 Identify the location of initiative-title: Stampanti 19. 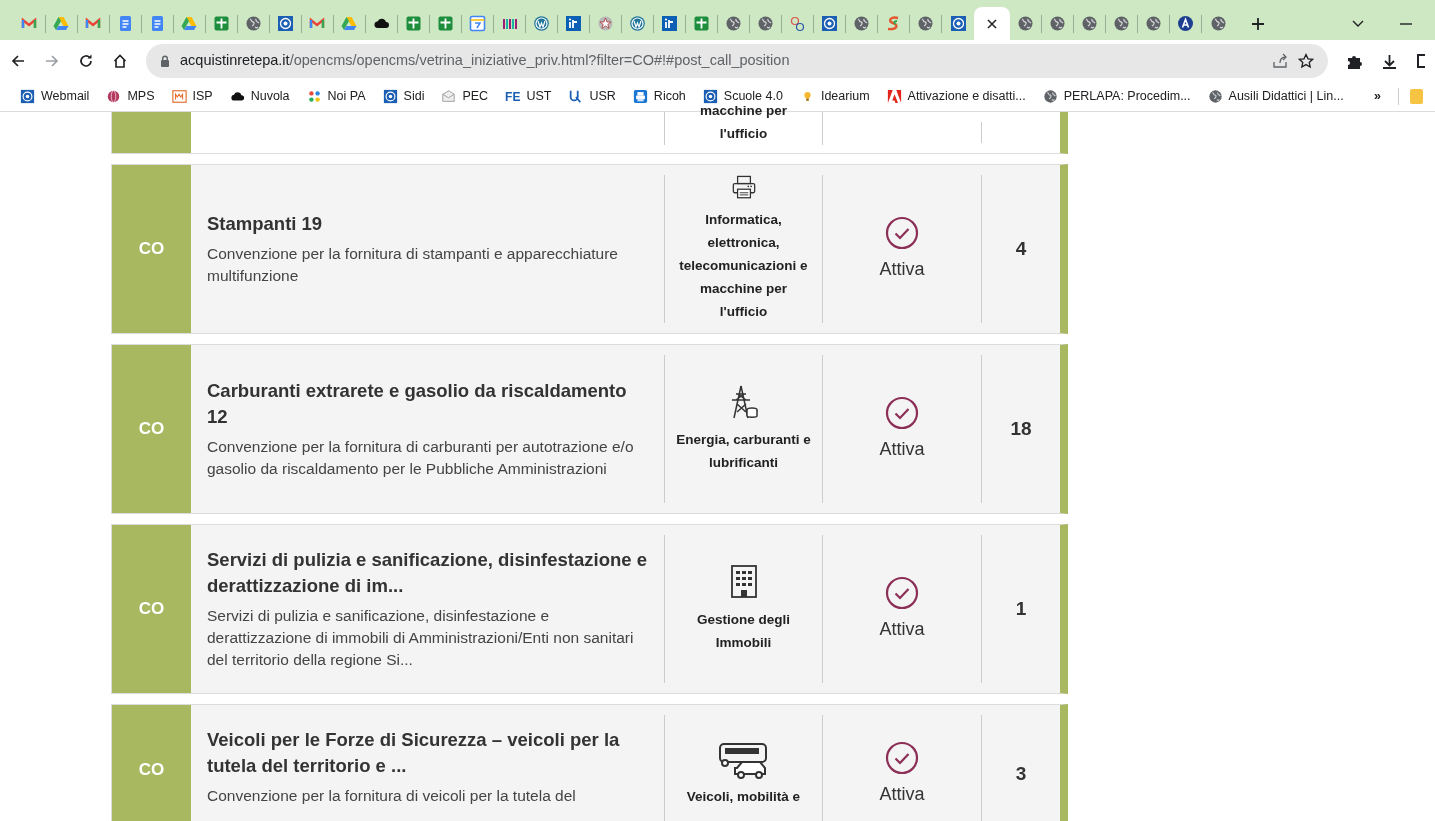
(427, 224).